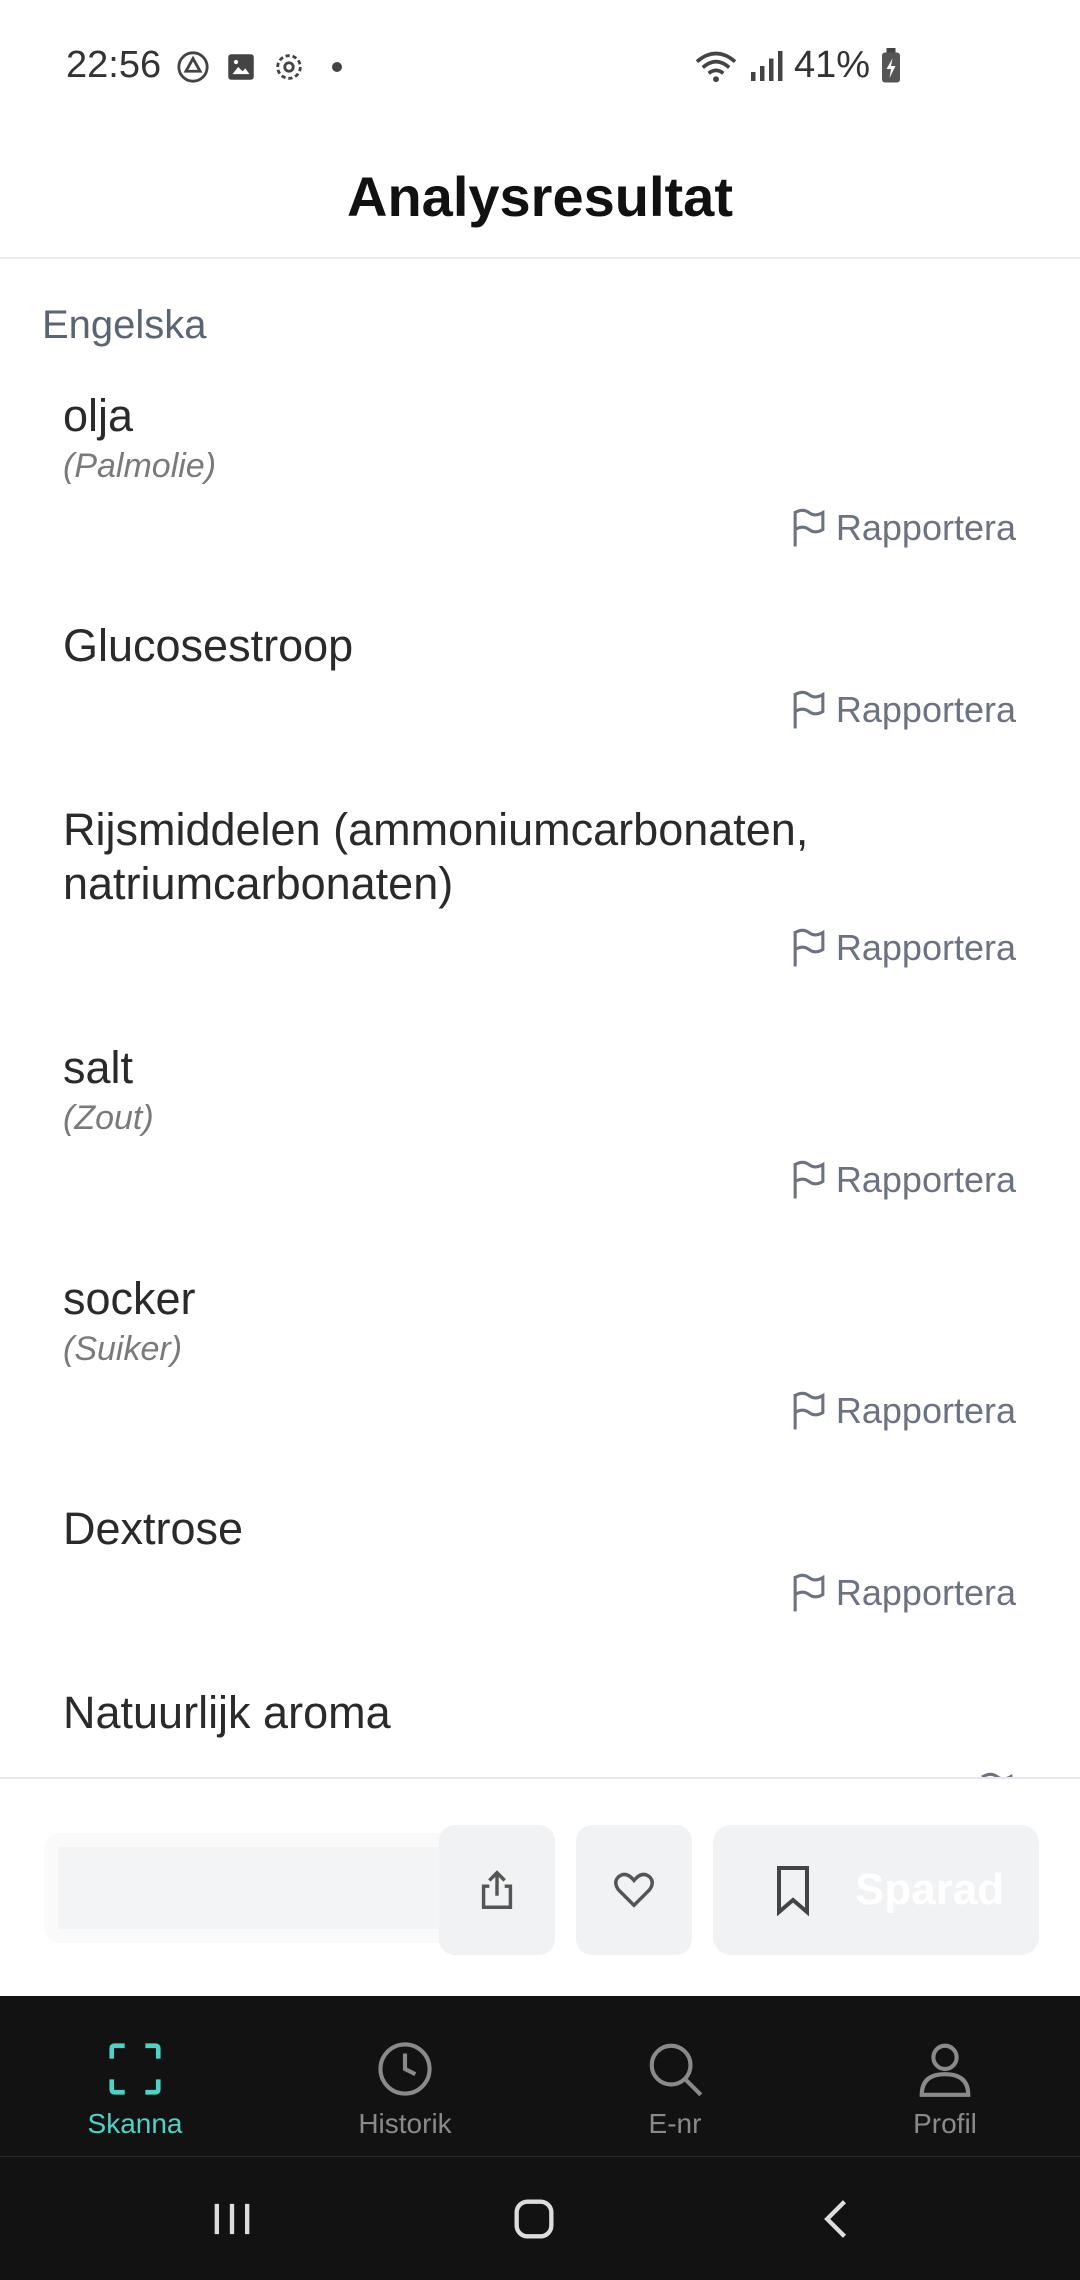  I want to click on nav-label: E-nr, so click(675, 2123).